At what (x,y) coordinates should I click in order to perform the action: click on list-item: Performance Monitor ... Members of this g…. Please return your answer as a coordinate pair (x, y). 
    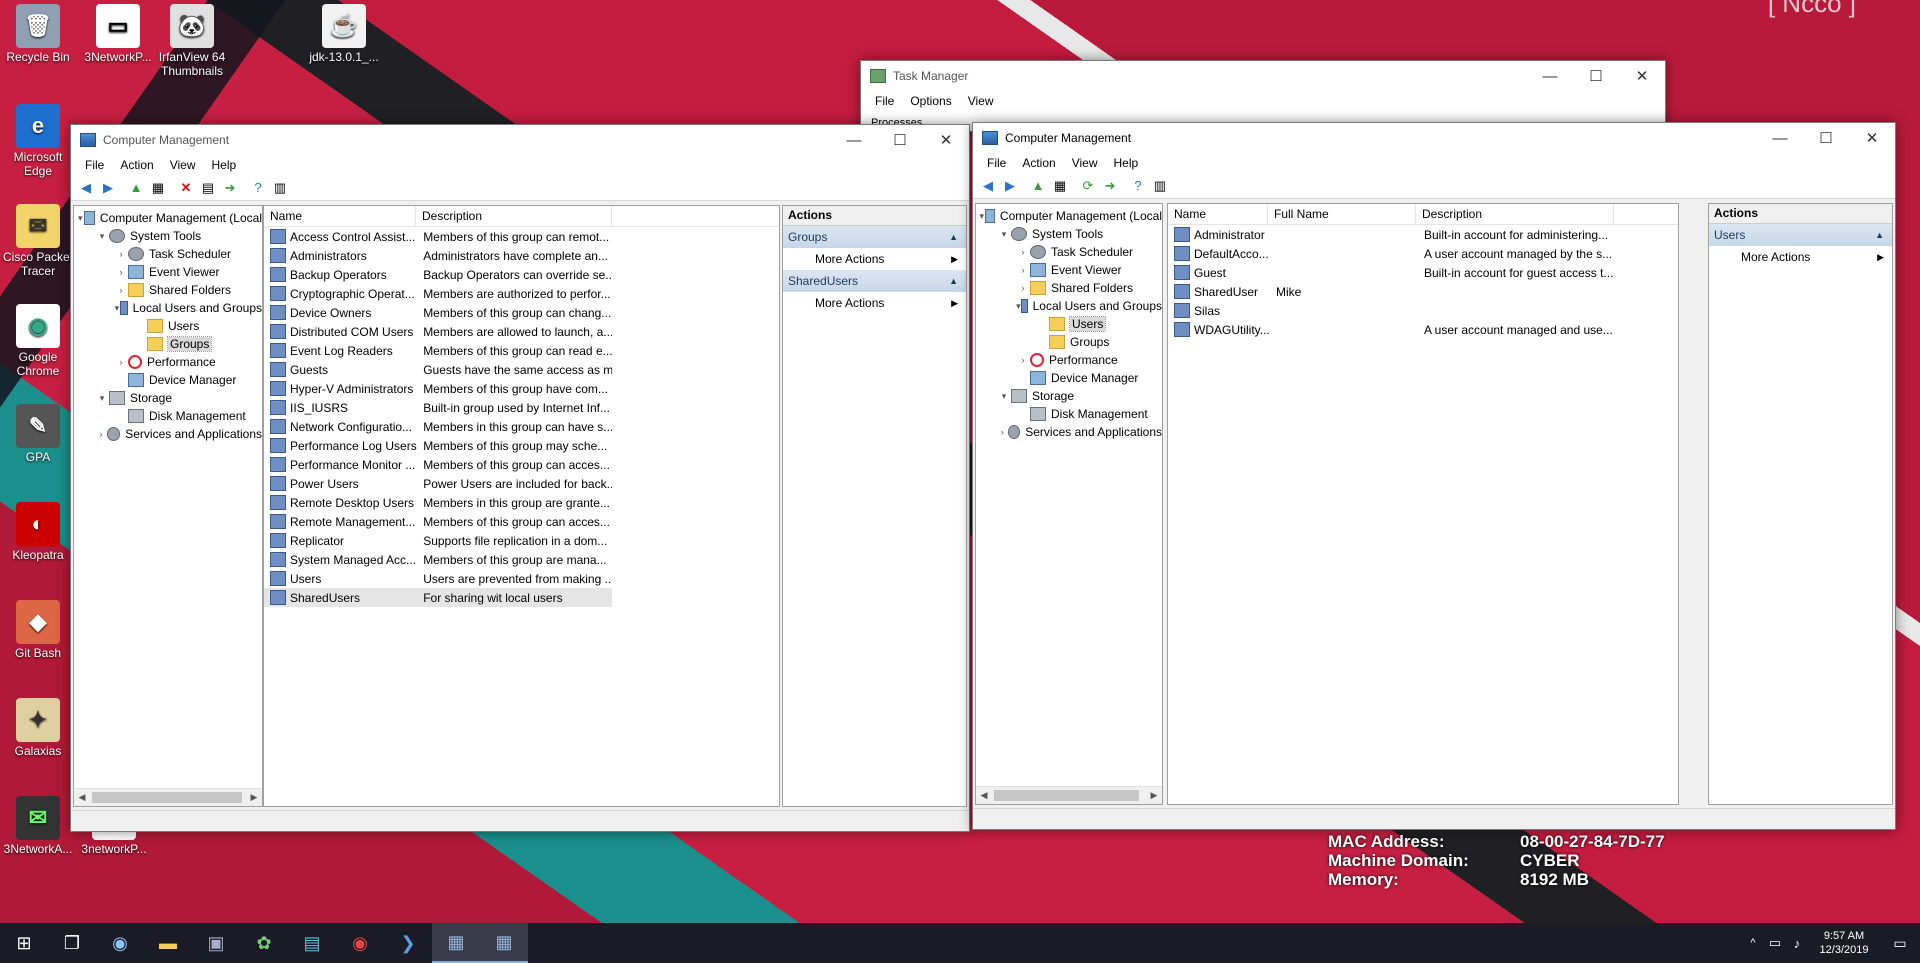
    Looking at the image, I should click on (438, 464).